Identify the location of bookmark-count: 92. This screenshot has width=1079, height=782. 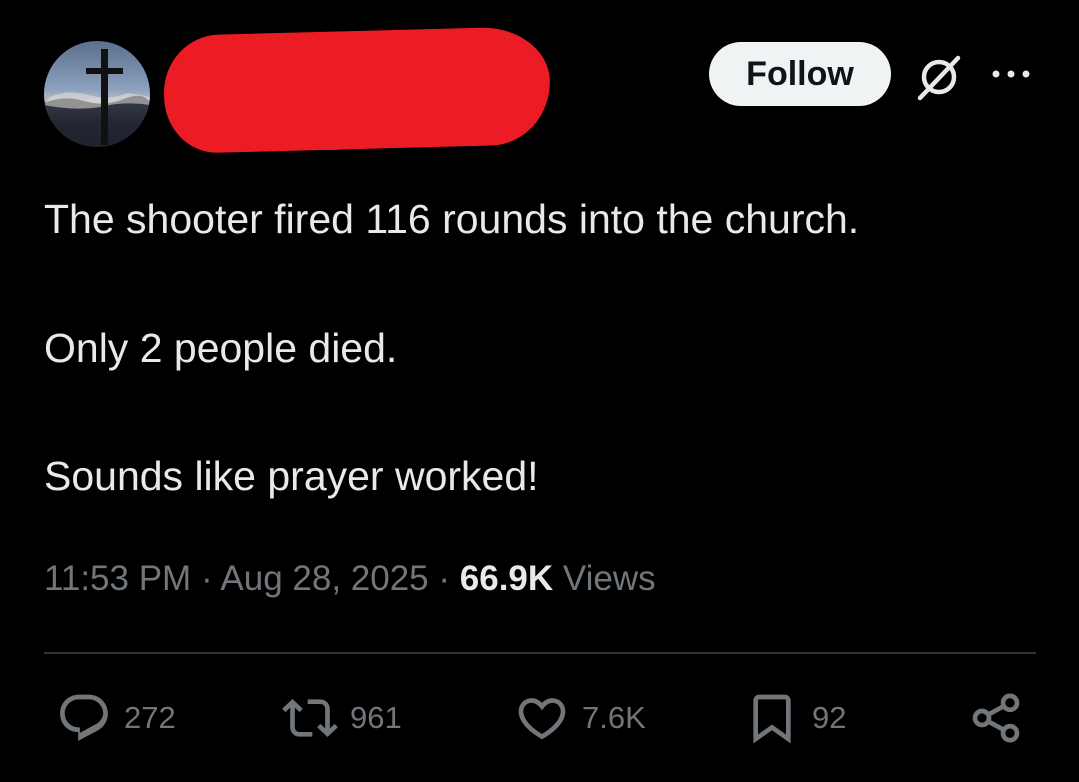
(829, 717).